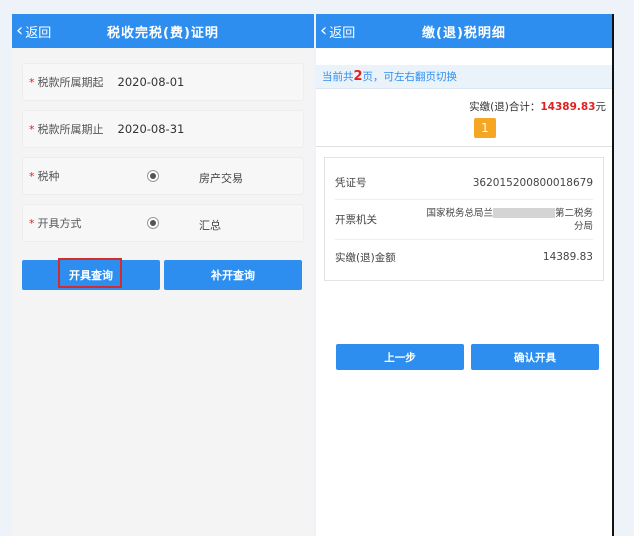 The image size is (634, 536). Describe the element at coordinates (573, 213) in the screenshot. I see `issuing-office-text-b: 第二税务` at that location.